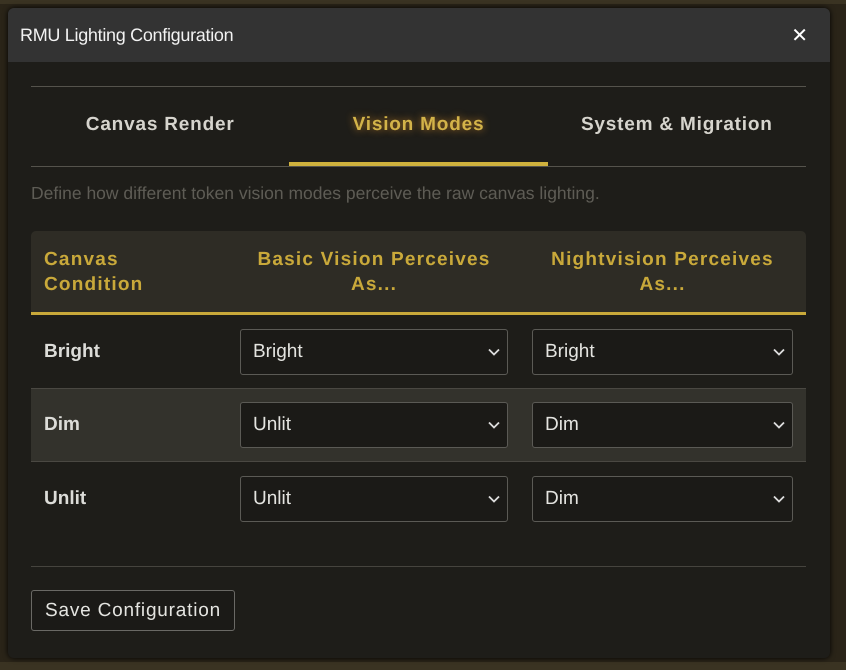 This screenshot has width=846, height=670. Describe the element at coordinates (65, 498) in the screenshot. I see `condition-label: Unlit` at that location.